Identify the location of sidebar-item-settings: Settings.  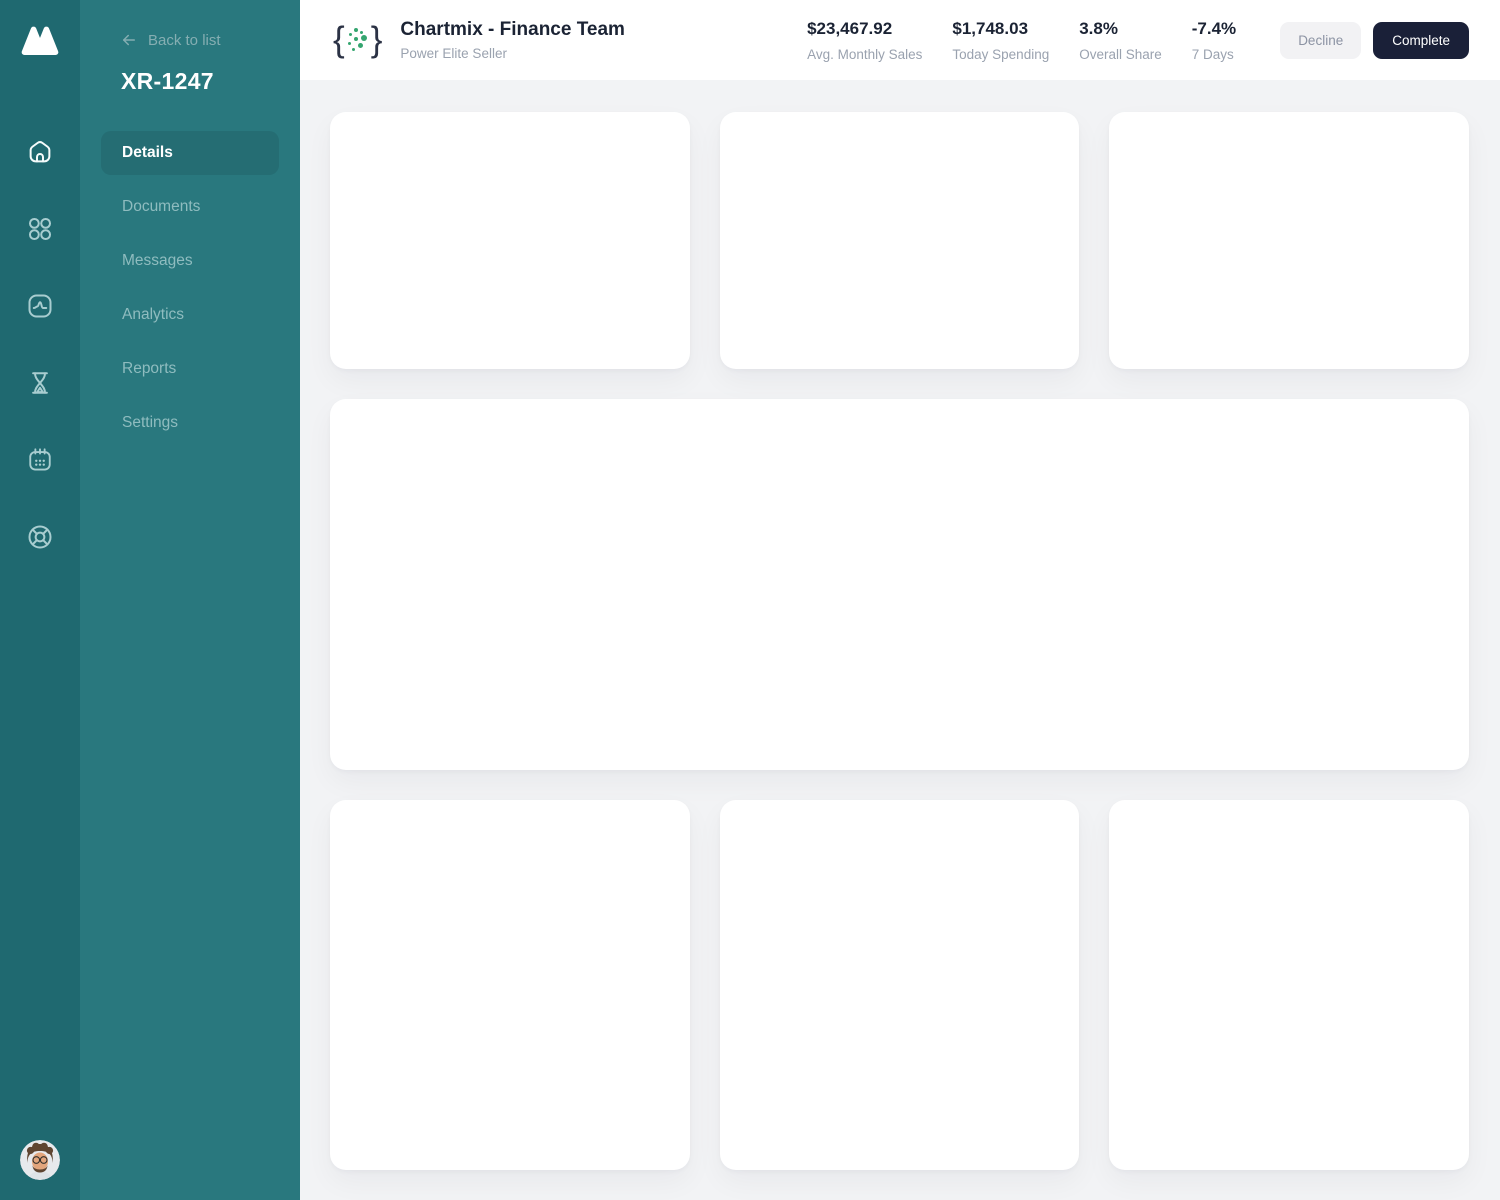
(190, 423).